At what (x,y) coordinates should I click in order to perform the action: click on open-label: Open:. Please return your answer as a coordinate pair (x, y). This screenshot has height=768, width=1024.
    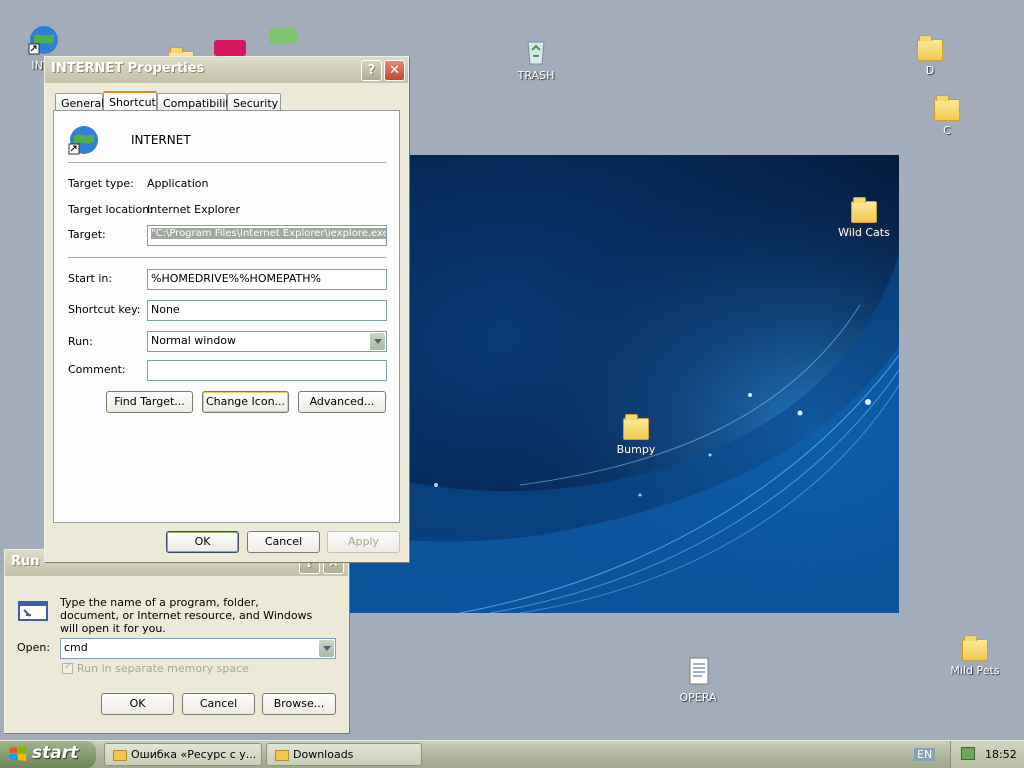
    Looking at the image, I should click on (34, 647).